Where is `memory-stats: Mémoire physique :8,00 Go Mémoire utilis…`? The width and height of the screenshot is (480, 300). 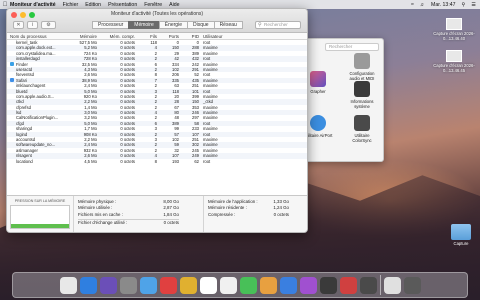 memory-stats: Mémoire physique :8,00 Go Mémoire utilis… is located at coordinates (128, 214).